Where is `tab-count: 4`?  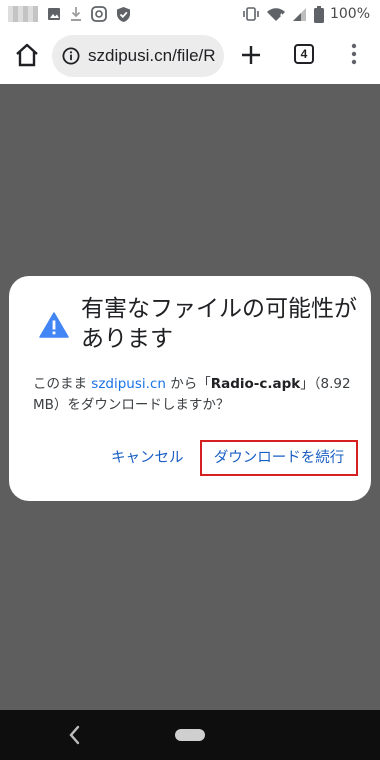
tab-count: 4 is located at coordinates (304, 54).